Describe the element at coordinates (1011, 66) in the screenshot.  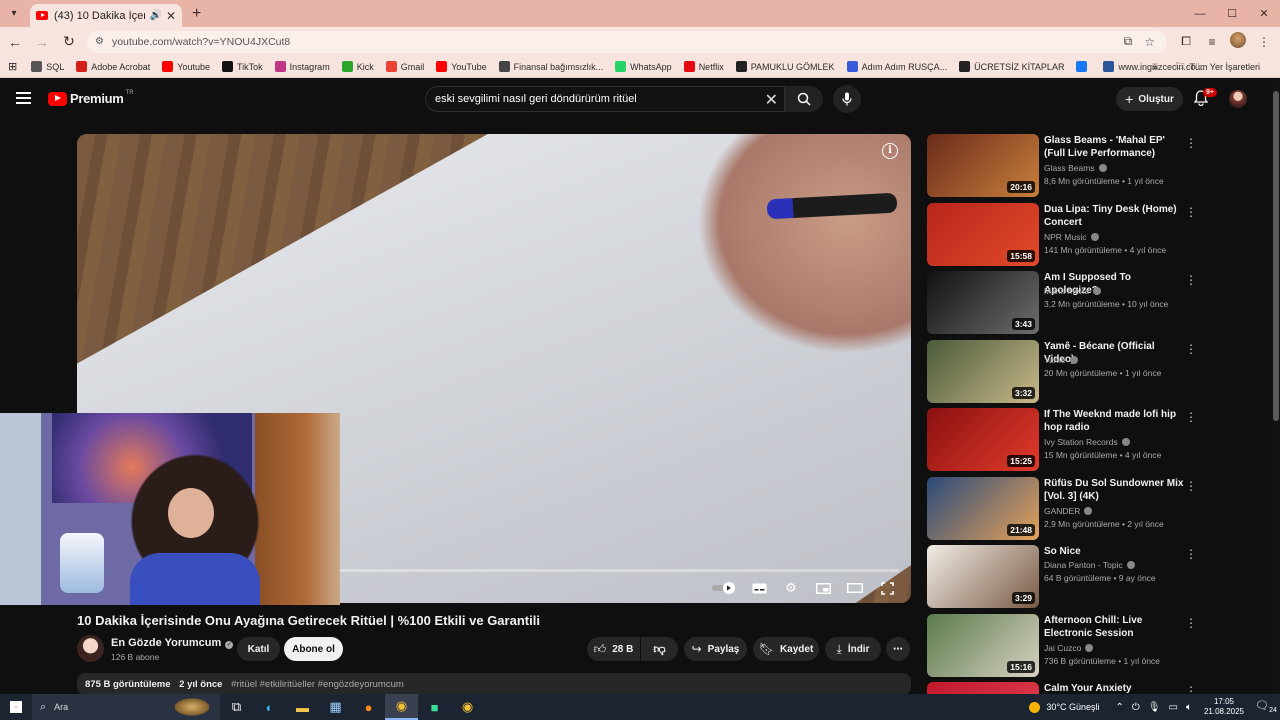
I see `bookmark-item: ÜCRETSİZ KİTAPLAR` at that location.